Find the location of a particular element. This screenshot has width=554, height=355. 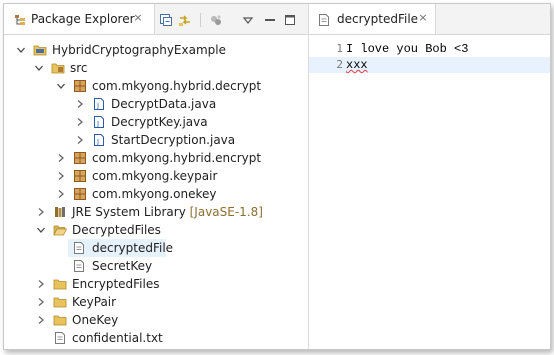

tree-item-package-decrypt: com.mkyong.hybrid.decrypt is located at coordinates (156, 86).